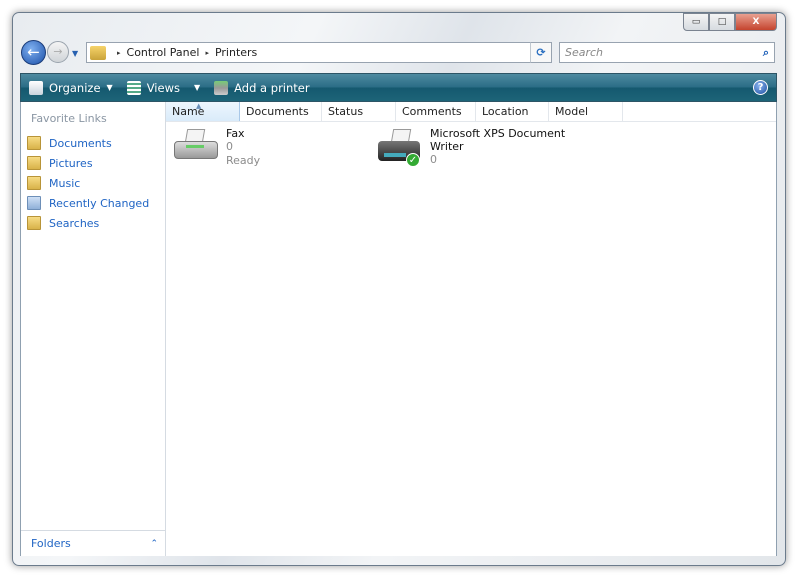 The height and width of the screenshot is (578, 800). I want to click on printer-item-fax: Fax 0 Ready, so click(216, 147).